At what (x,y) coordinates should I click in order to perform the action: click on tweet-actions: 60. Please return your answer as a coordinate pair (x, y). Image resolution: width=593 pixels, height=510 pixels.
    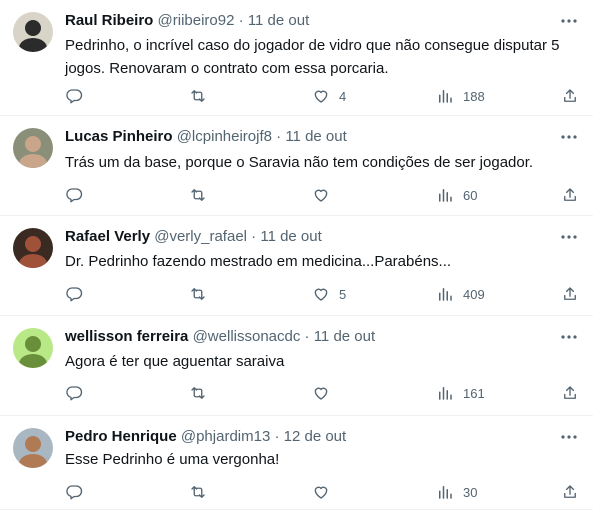
    Looking at the image, I should click on (322, 195).